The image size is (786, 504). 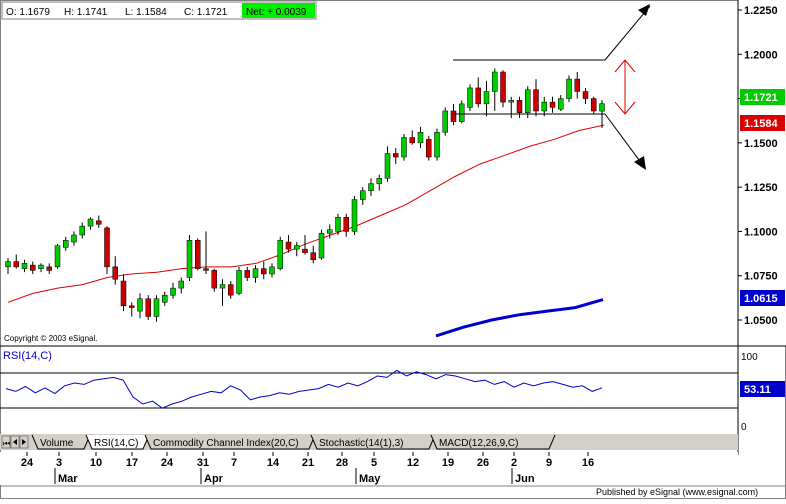 I want to click on rsi-tick-100: 100, so click(x=749, y=357).